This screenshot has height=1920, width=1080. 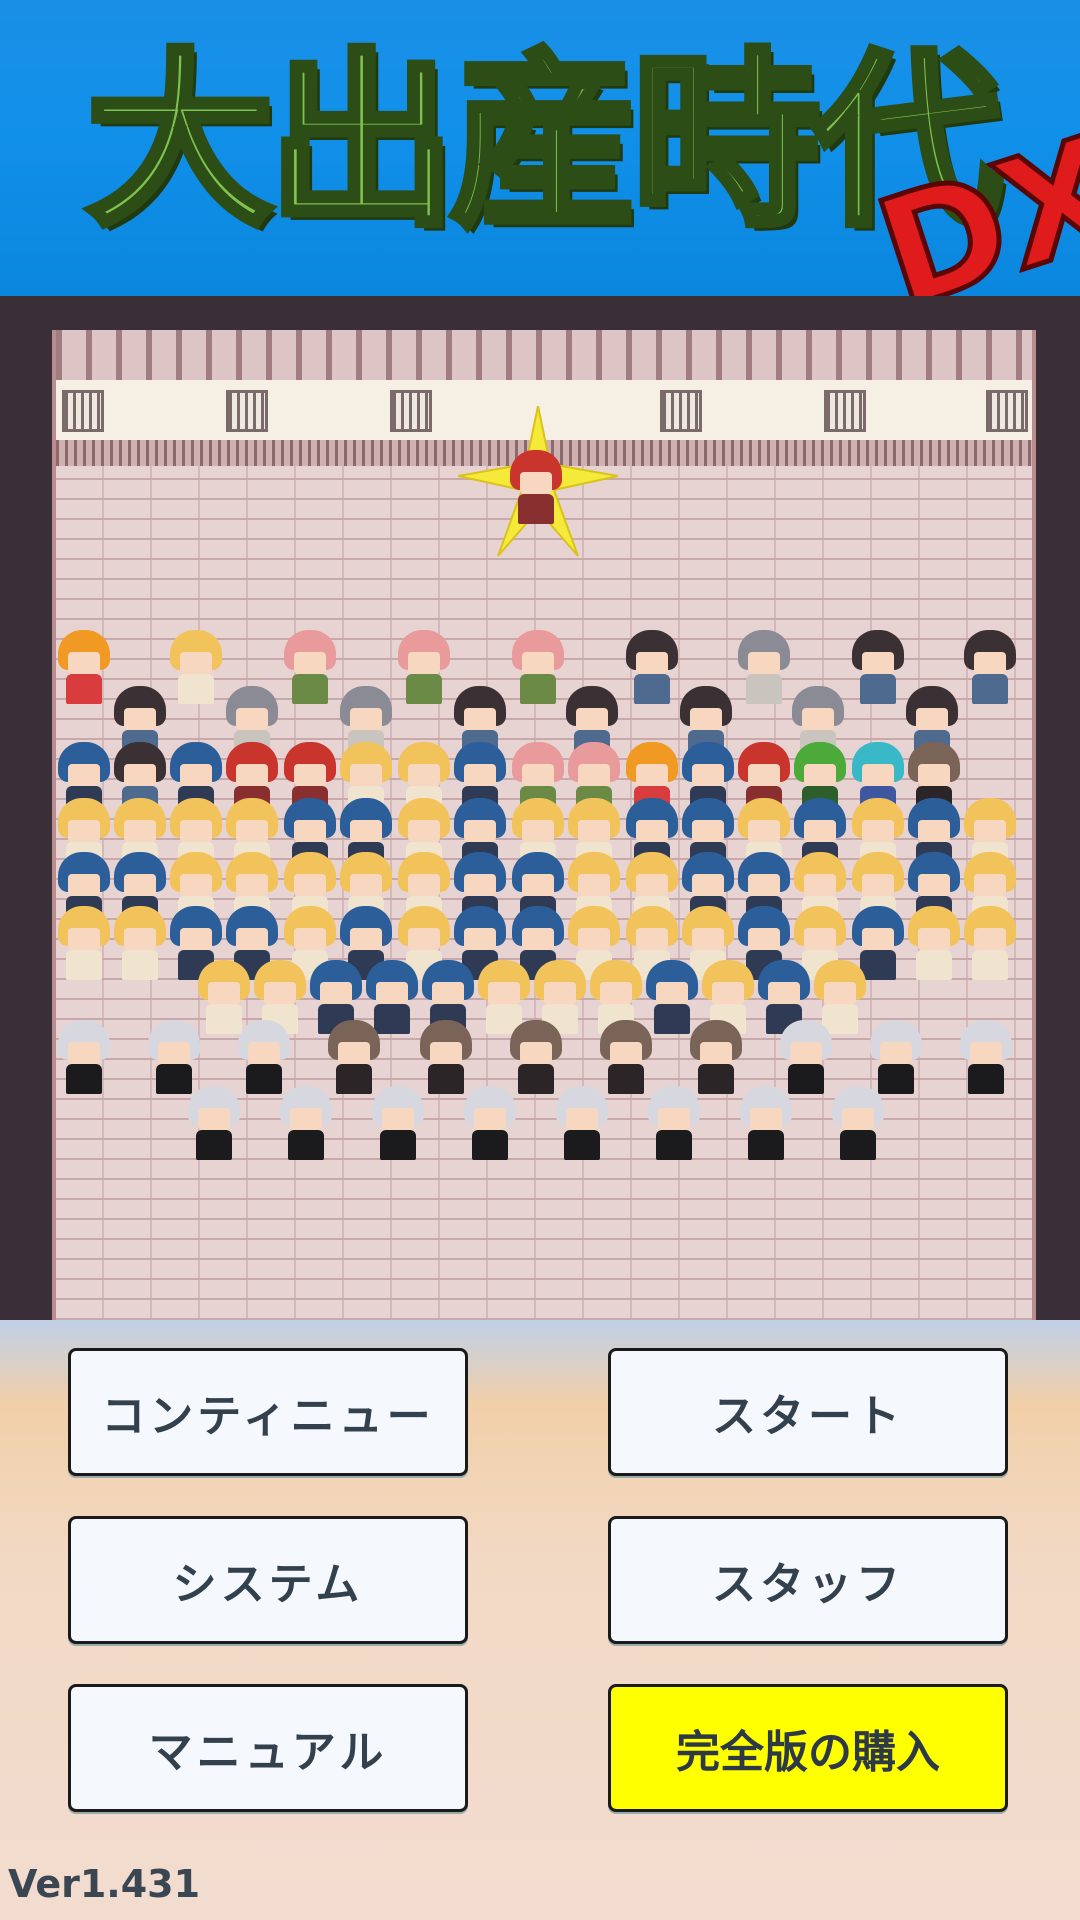 What do you see at coordinates (808, 1748) in the screenshot?
I see `purchase-full-version-button: 完全版の購入` at bounding box center [808, 1748].